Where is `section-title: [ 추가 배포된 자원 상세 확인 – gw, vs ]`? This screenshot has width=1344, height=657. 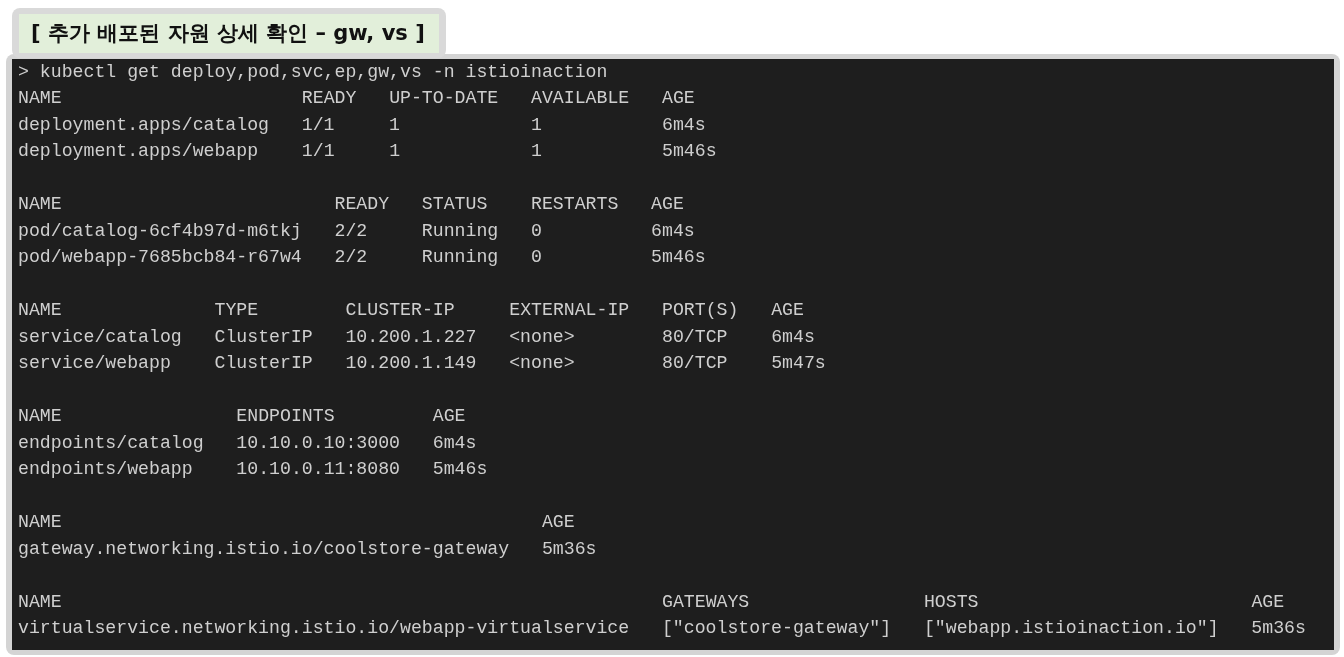
section-title: [ 추가 배포된 자원 상세 확인 – gw, vs ] is located at coordinates (229, 33).